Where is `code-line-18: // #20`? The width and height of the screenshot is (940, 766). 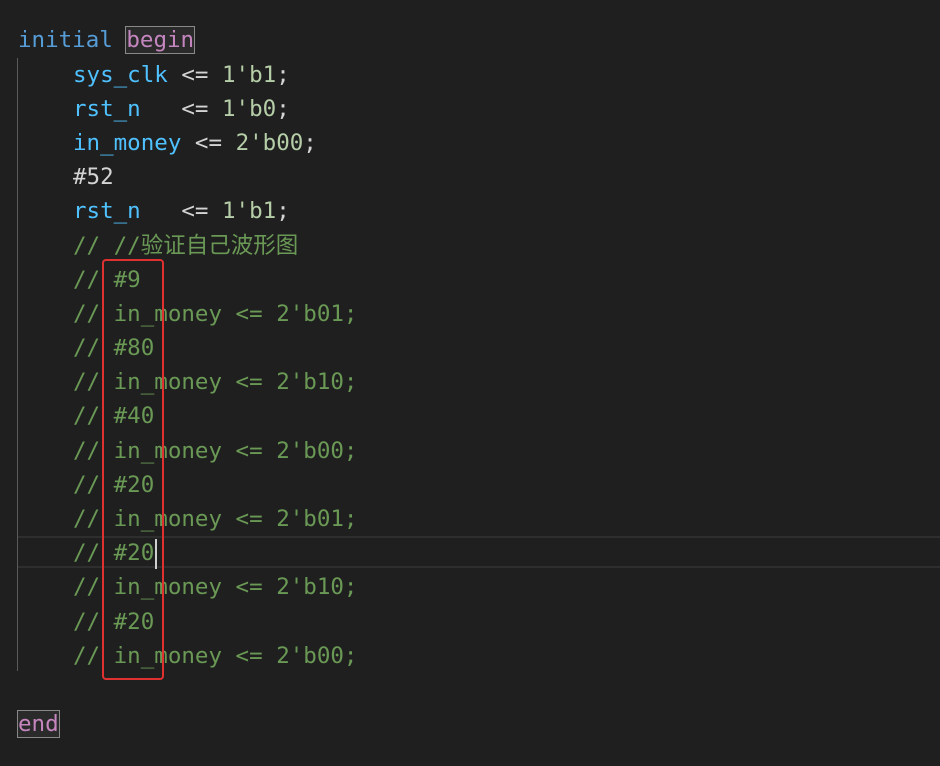
code-line-18: // #20 is located at coordinates (77, 622).